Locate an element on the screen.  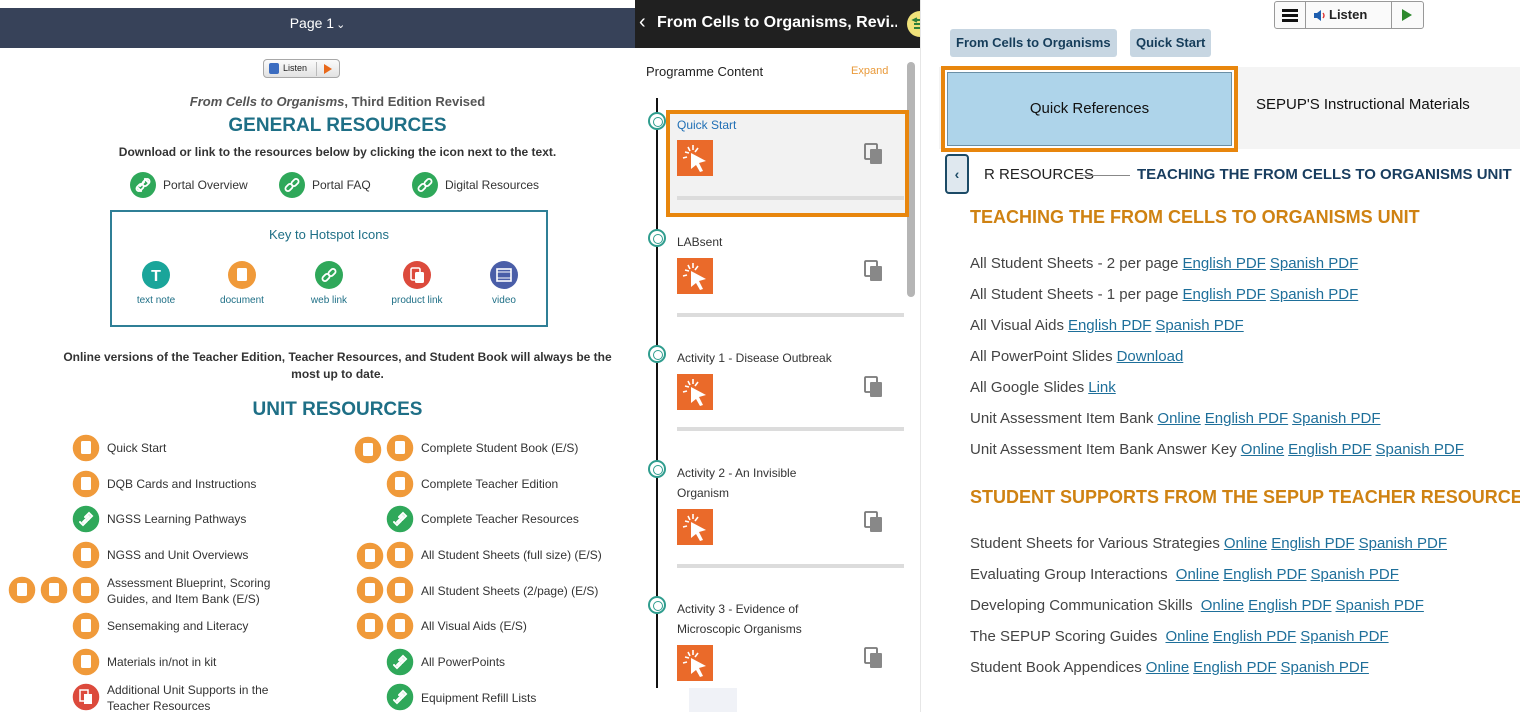
lesson-dot is located at coordinates (657, 605).